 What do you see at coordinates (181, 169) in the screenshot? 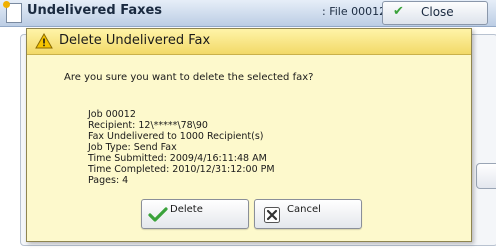
I see `time-completed: Time Completed: 2010/12/31:12:00 PM` at bounding box center [181, 169].